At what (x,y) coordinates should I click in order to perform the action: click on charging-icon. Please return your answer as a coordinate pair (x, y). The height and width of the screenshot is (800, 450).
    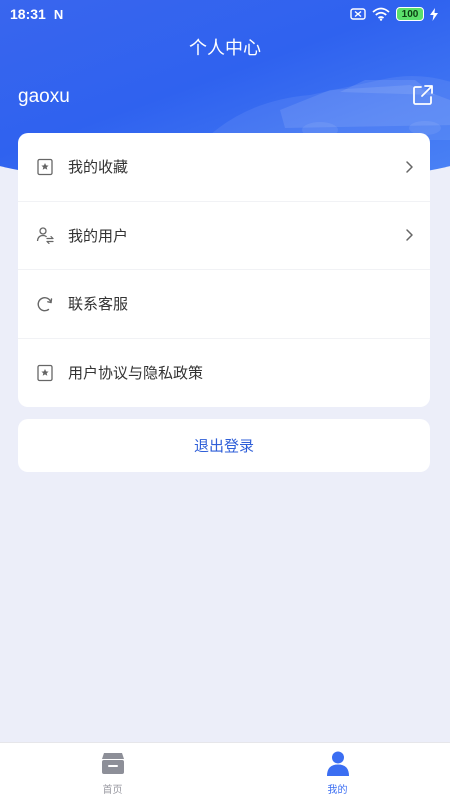
    Looking at the image, I should click on (434, 14).